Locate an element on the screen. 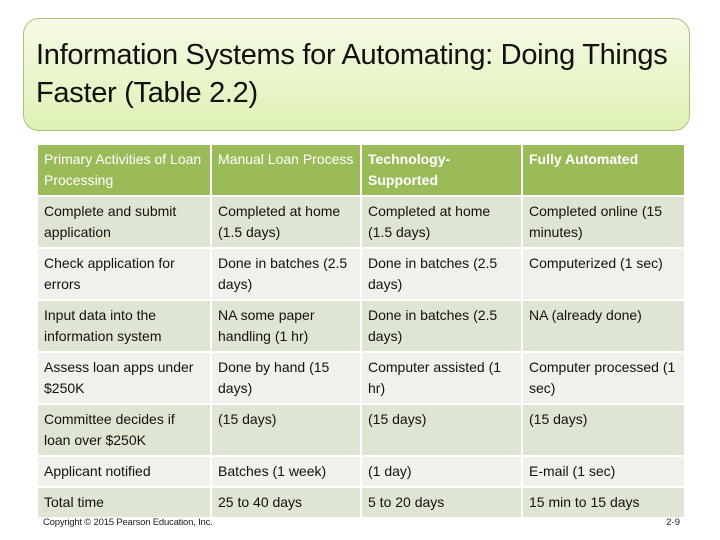 The width and height of the screenshot is (720, 540). copyright-notice: Copyright © 2015 Pearson Education, Inc. is located at coordinates (128, 522).